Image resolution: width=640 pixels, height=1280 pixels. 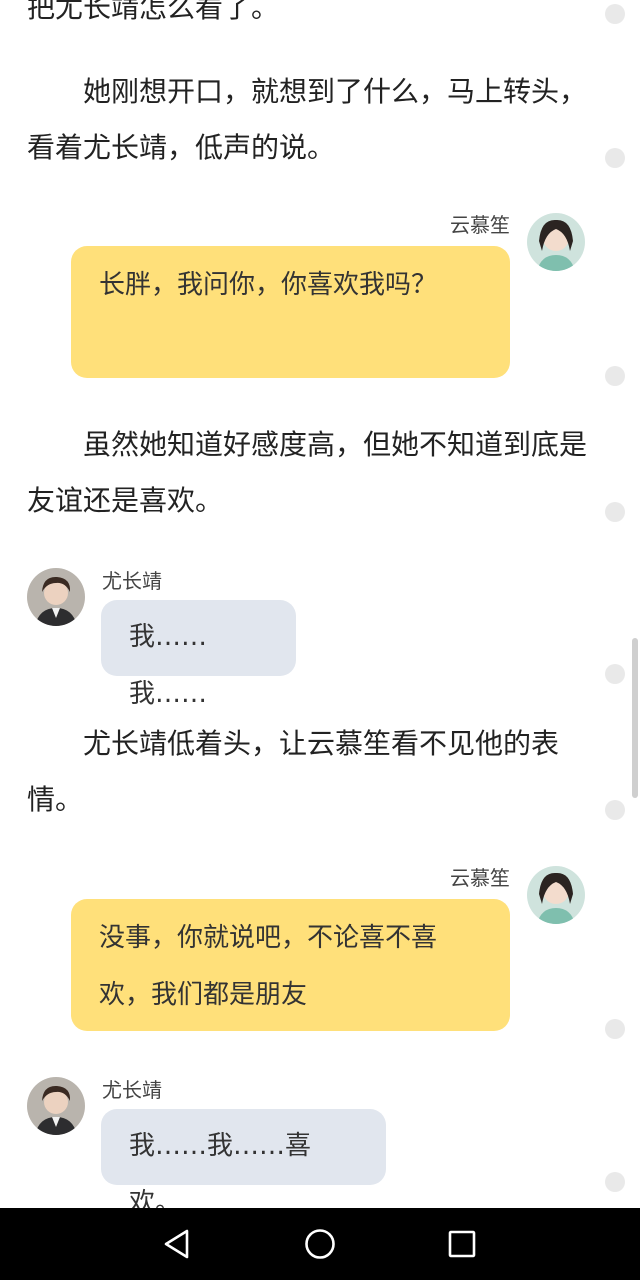 What do you see at coordinates (307, 472) in the screenshot?
I see `story-paragraph: 虽然她知道好感度高，但她不知道到底是友谊还是喜欢。` at bounding box center [307, 472].